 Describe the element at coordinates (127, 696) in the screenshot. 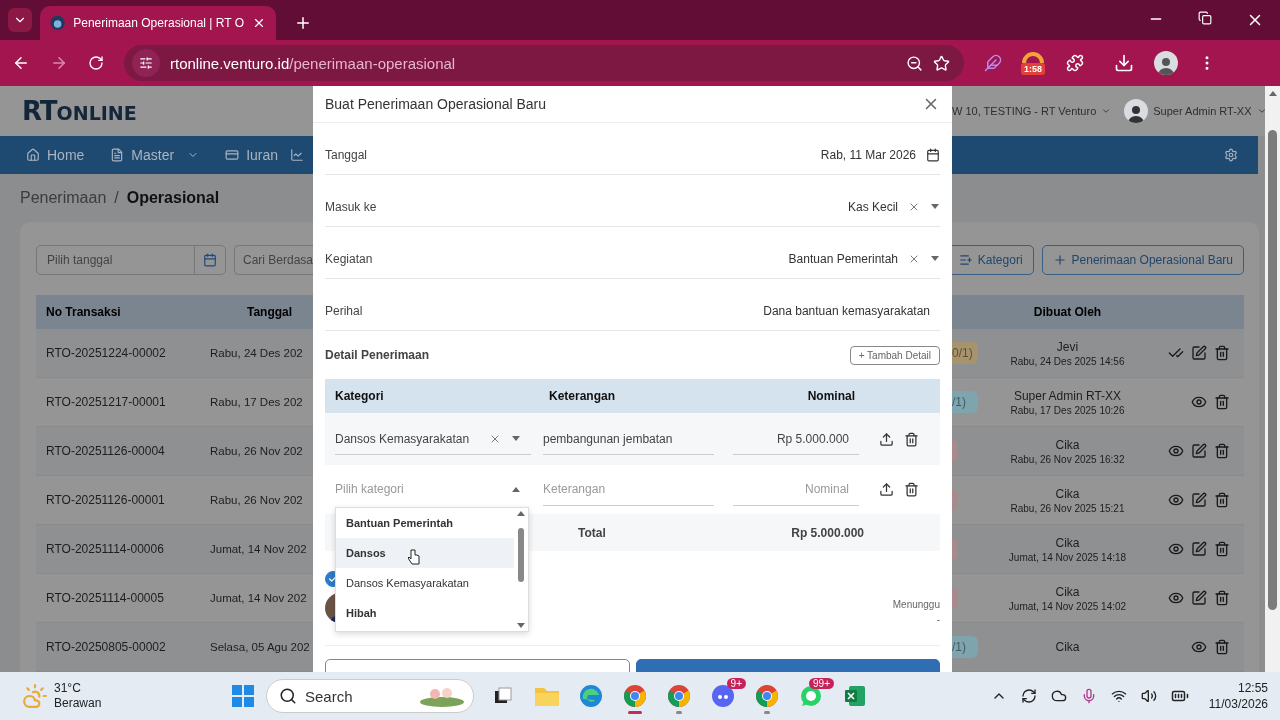

I see `weather-widget: 31°C Berawan` at that location.